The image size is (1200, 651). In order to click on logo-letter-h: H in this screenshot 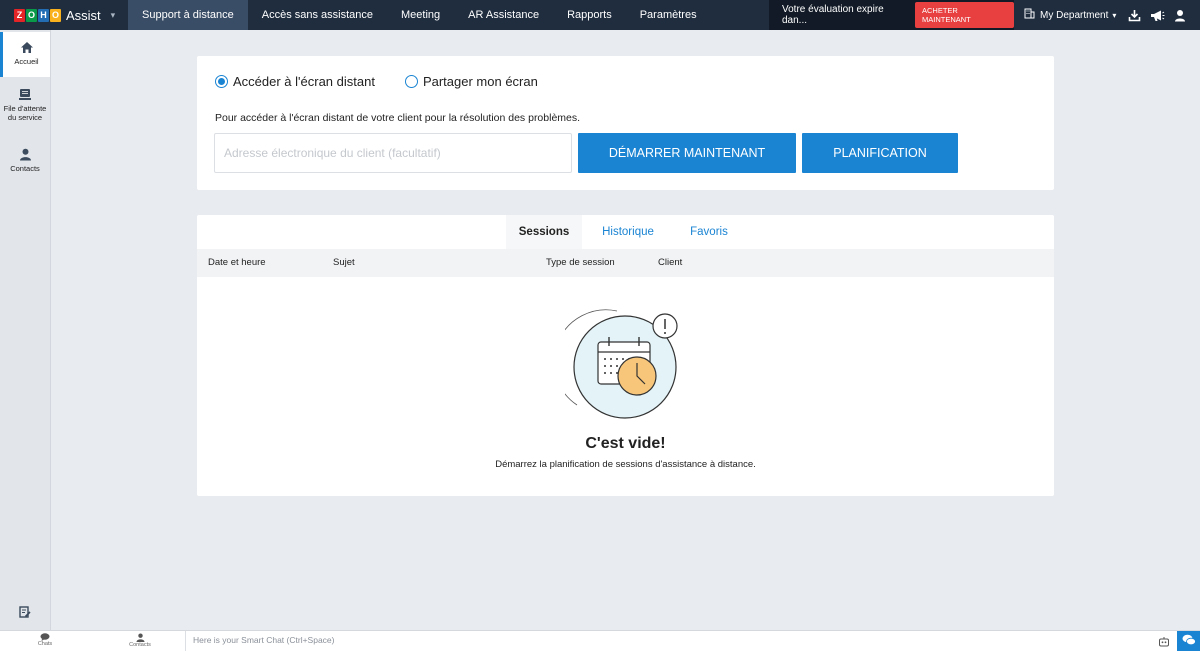, I will do `click(43, 15)`.